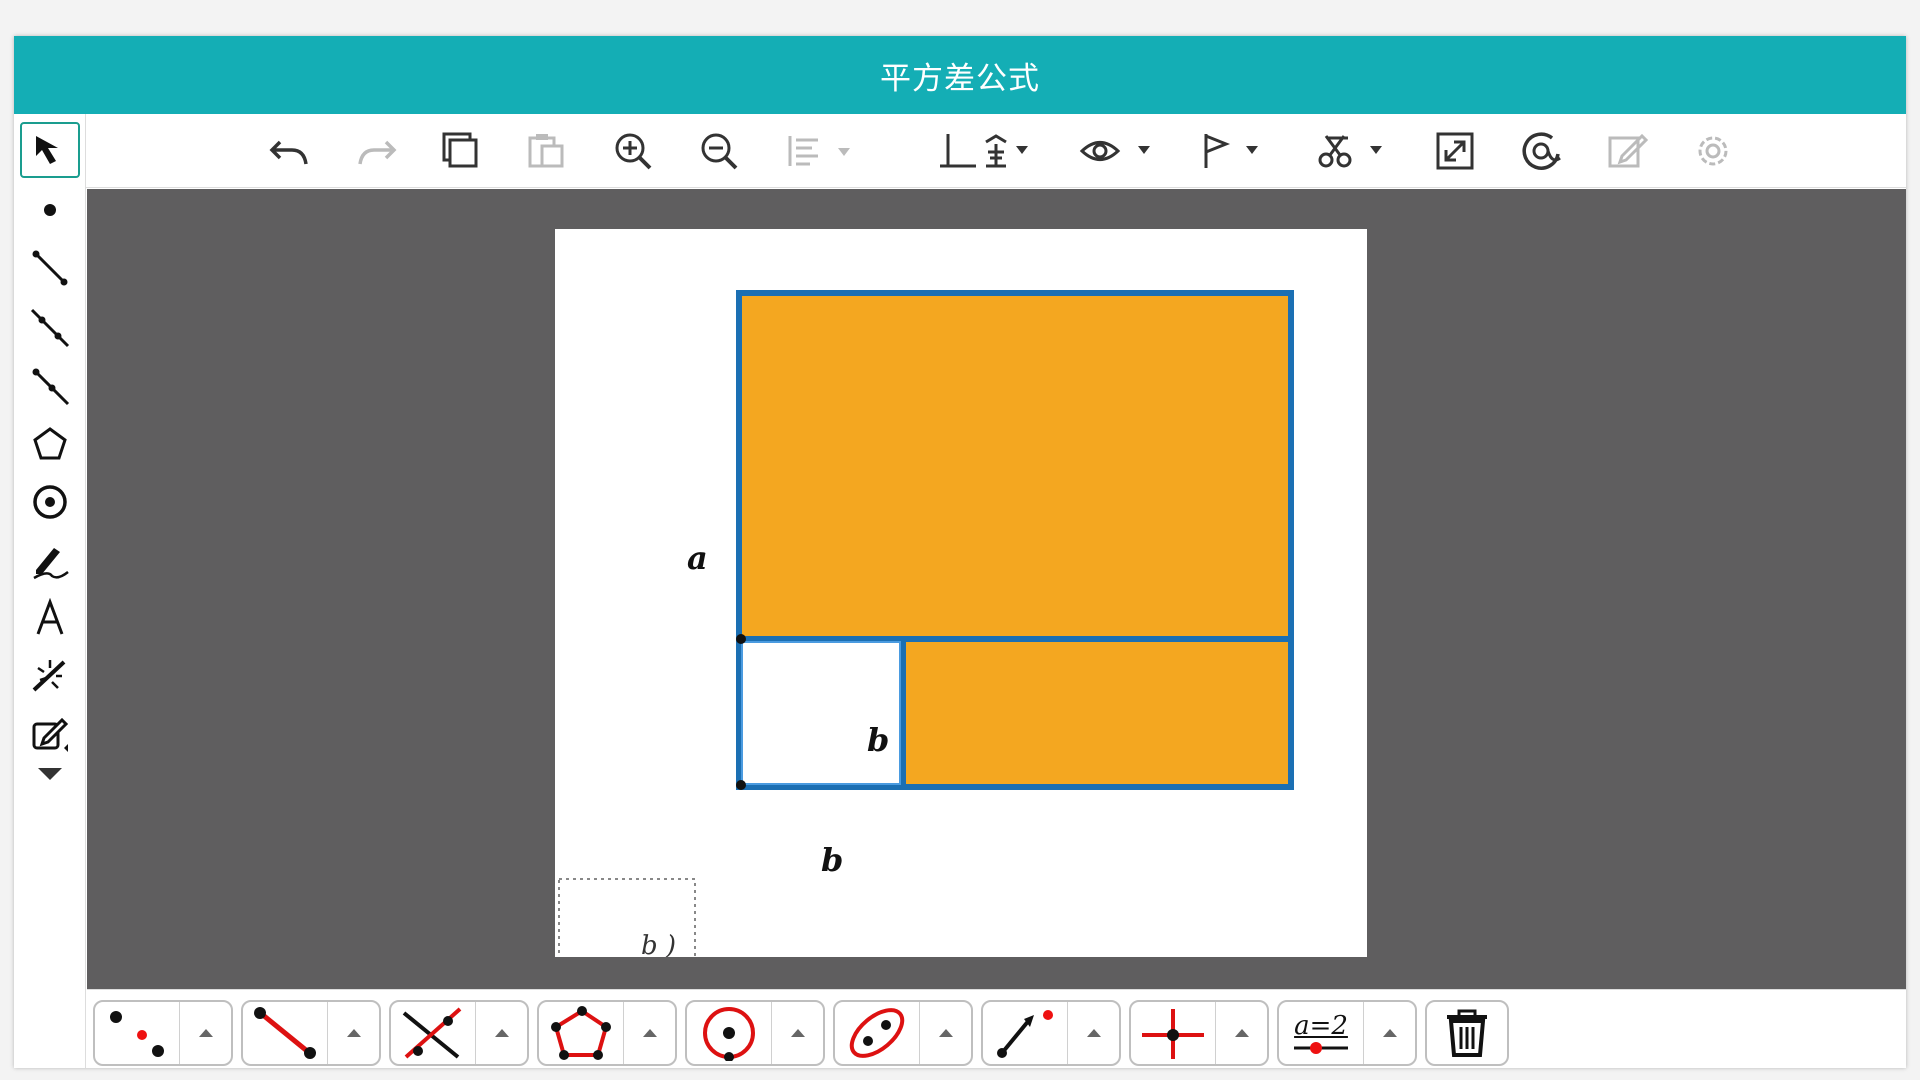 The height and width of the screenshot is (1080, 1920). I want to click on axes-grid-button, so click(991, 151).